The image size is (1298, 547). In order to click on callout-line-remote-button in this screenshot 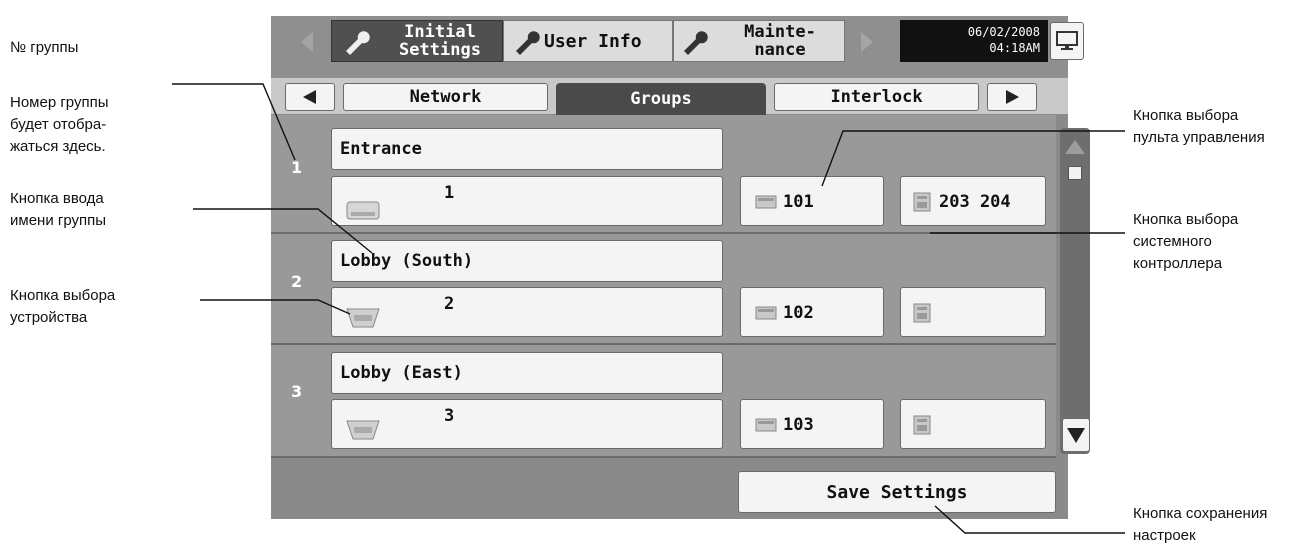, I will do `click(973, 158)`.